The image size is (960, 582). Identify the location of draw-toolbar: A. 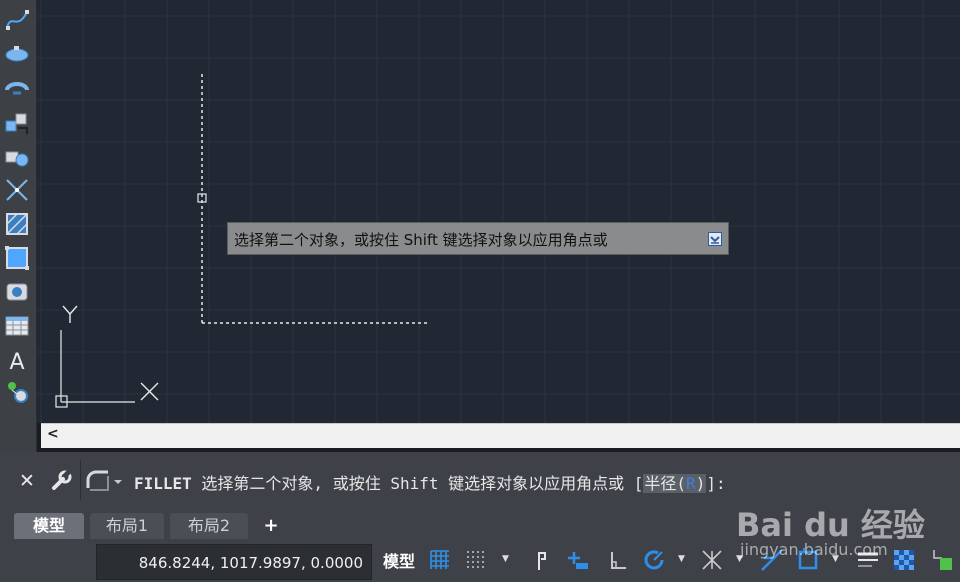
(18, 226).